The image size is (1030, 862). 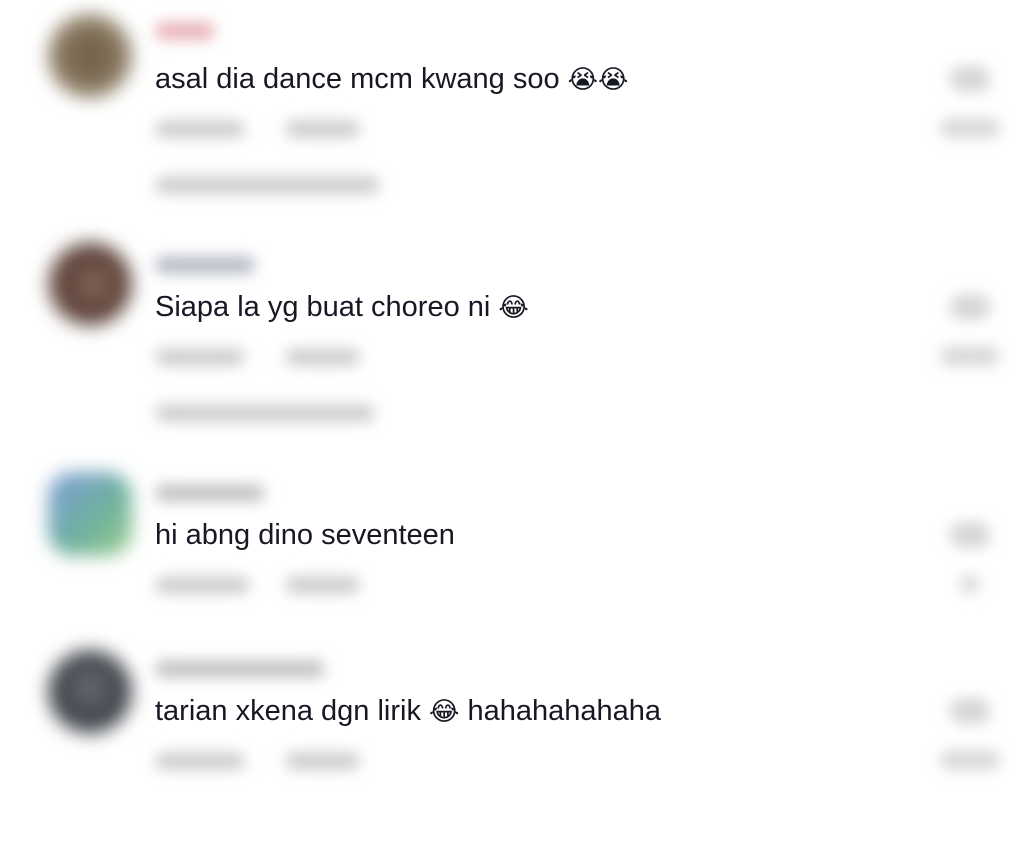 What do you see at coordinates (305, 535) in the screenshot?
I see `comment-body: hi abng dino seventeen` at bounding box center [305, 535].